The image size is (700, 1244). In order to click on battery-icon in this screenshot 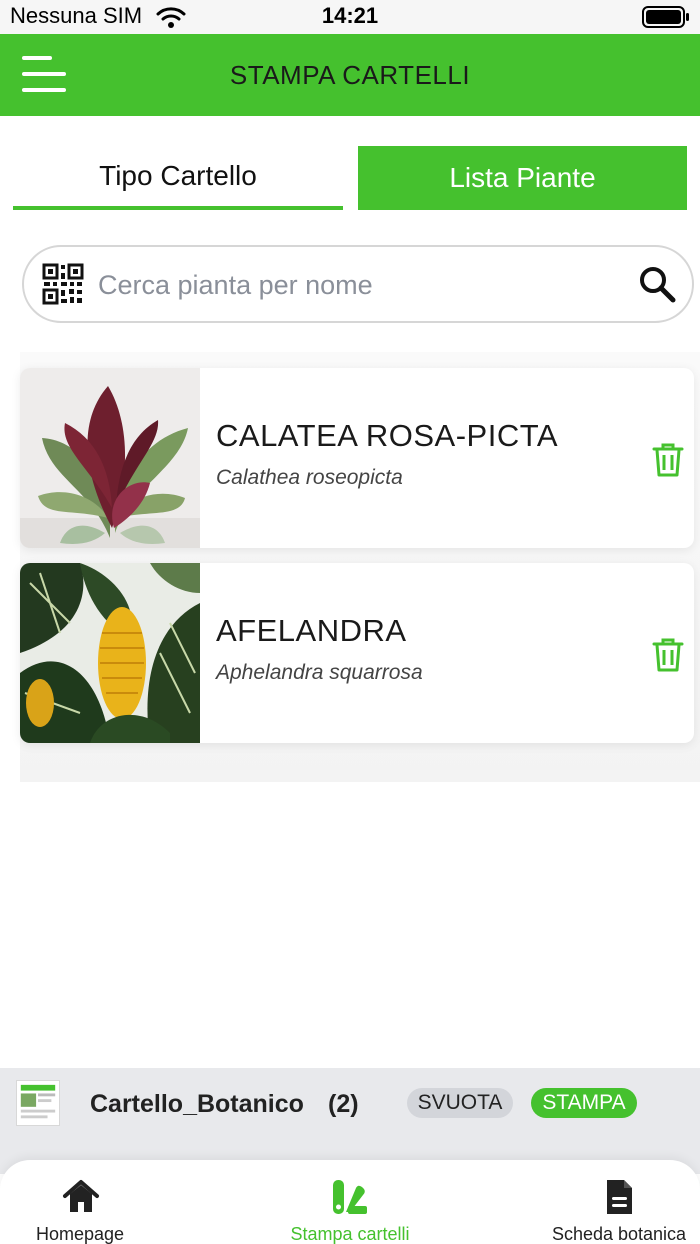, I will do `click(665, 17)`.